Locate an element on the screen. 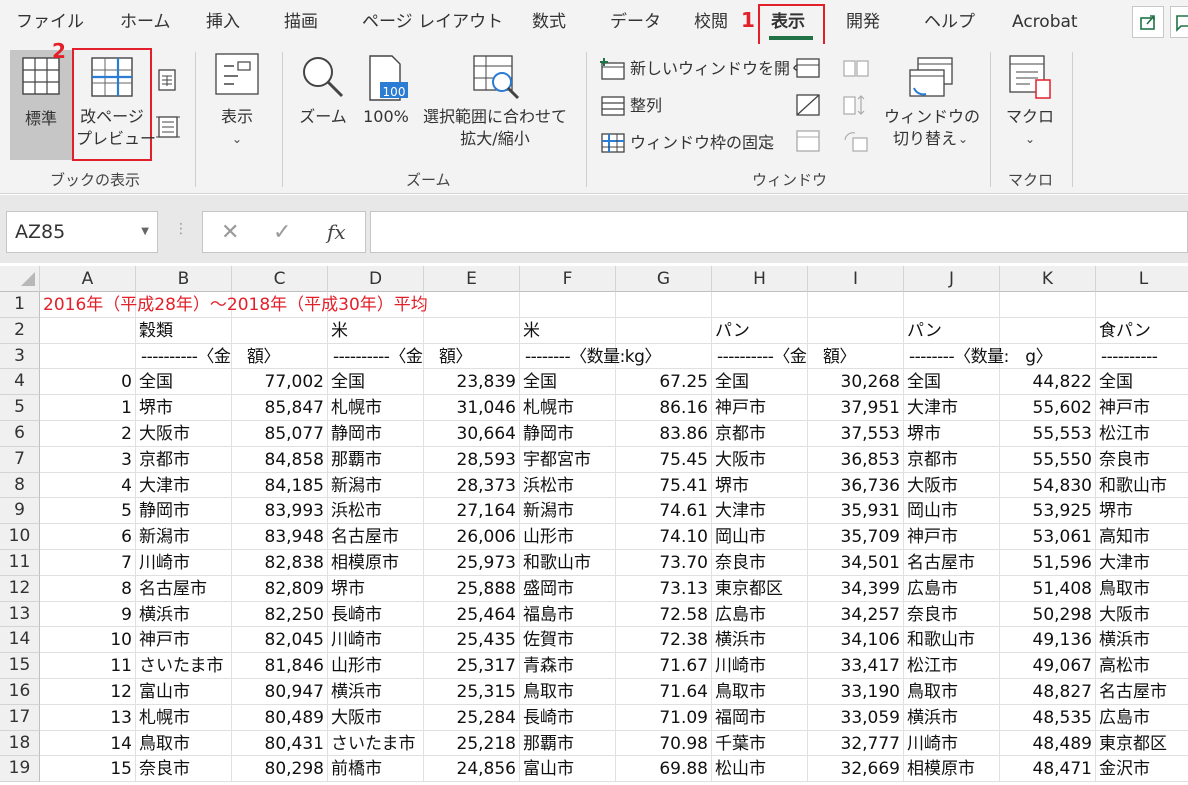 This screenshot has height=785, width=1188. cell-g2 is located at coordinates (664, 330).